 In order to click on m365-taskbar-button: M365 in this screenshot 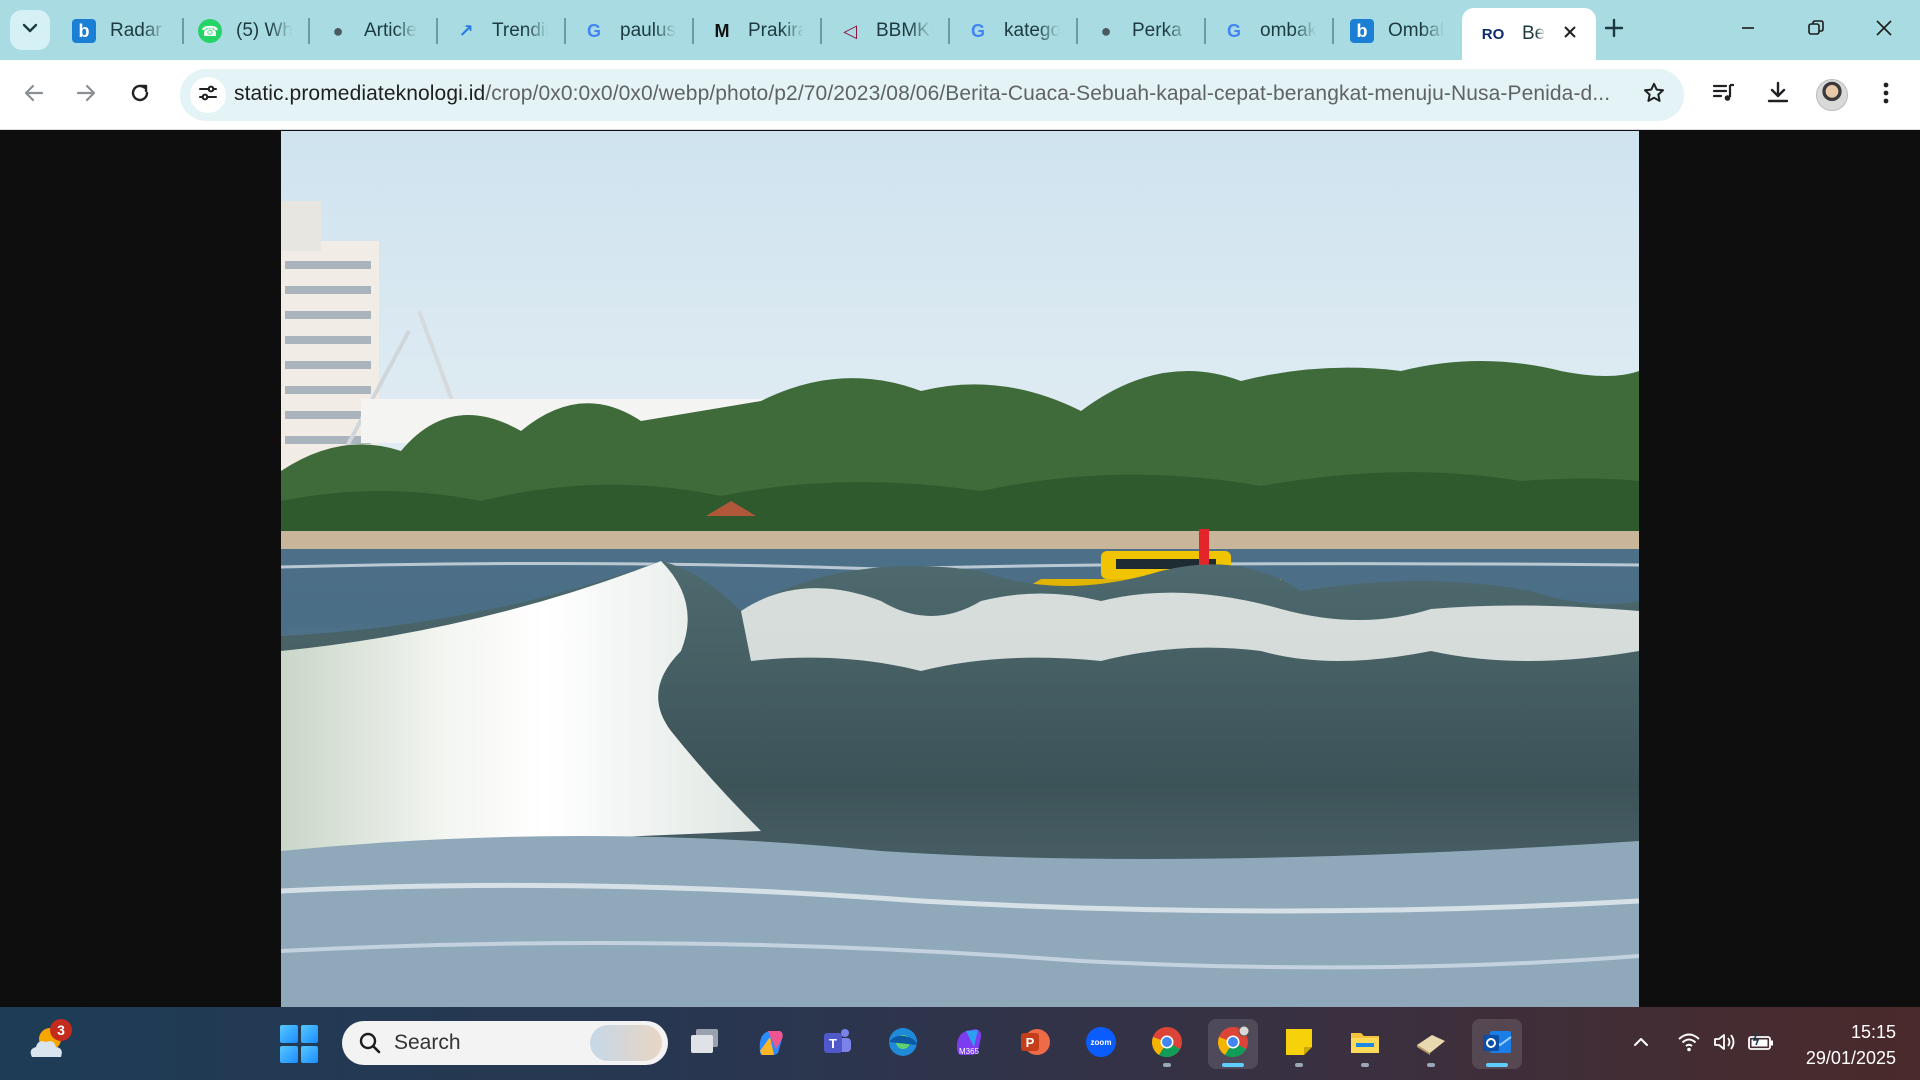, I will do `click(969, 1044)`.